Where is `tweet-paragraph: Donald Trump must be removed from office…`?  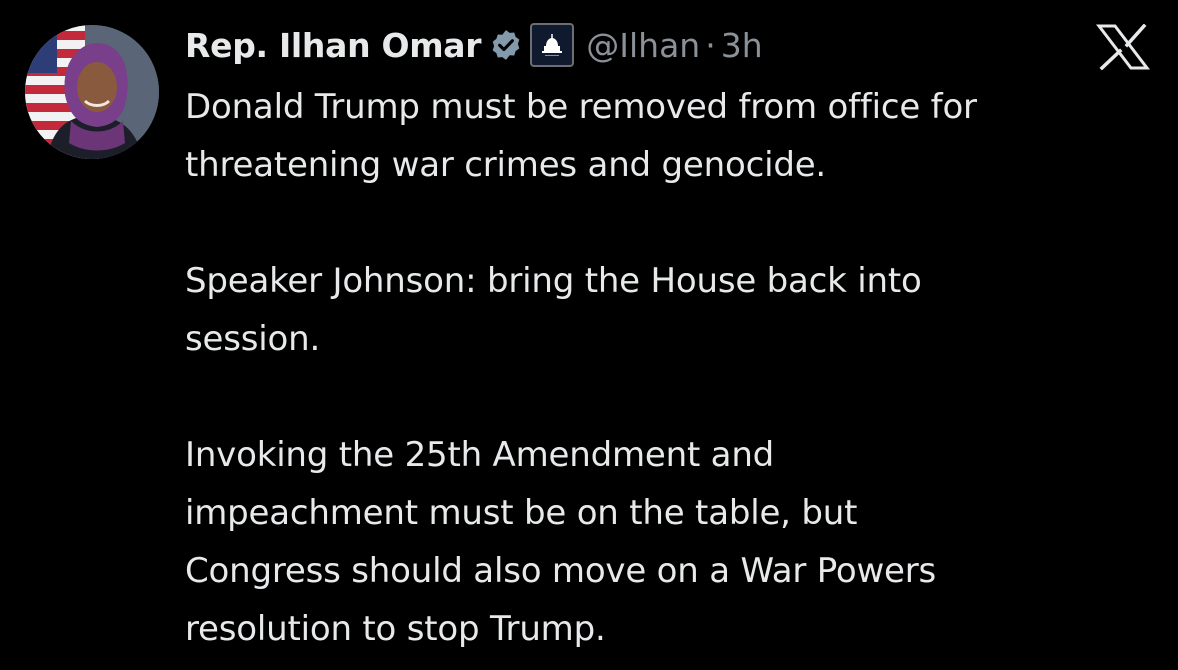 tweet-paragraph: Donald Trump must be removed from office… is located at coordinates (581, 136).